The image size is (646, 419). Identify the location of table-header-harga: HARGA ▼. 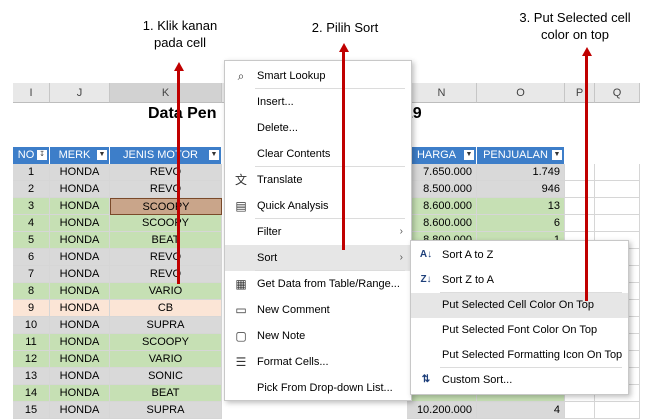
(442, 155).